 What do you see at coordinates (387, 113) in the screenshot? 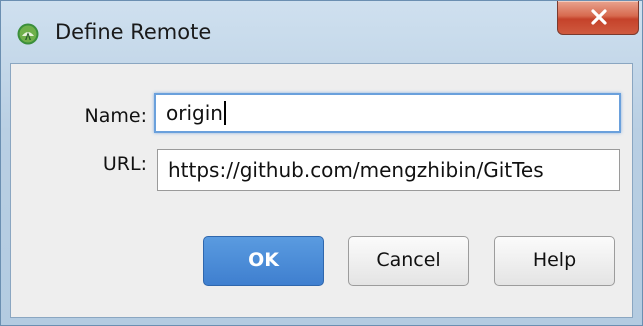
I see `name-field: origin` at bounding box center [387, 113].